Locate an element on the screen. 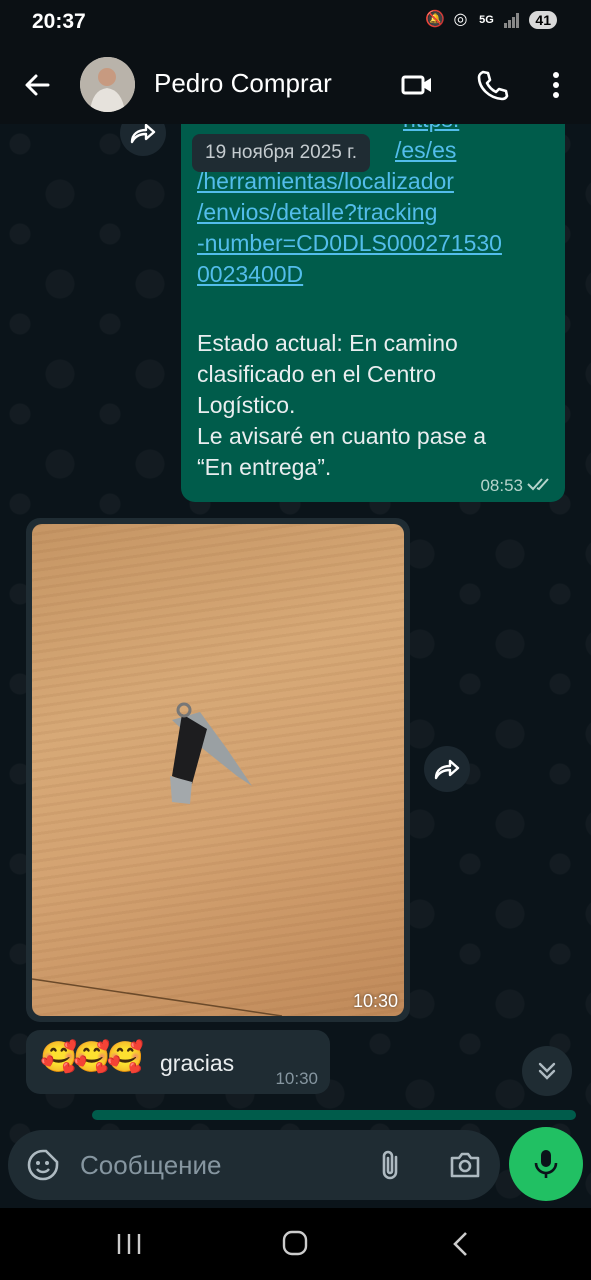 This screenshot has width=591, height=1280. message-time: 08:53 is located at coordinates (501, 485).